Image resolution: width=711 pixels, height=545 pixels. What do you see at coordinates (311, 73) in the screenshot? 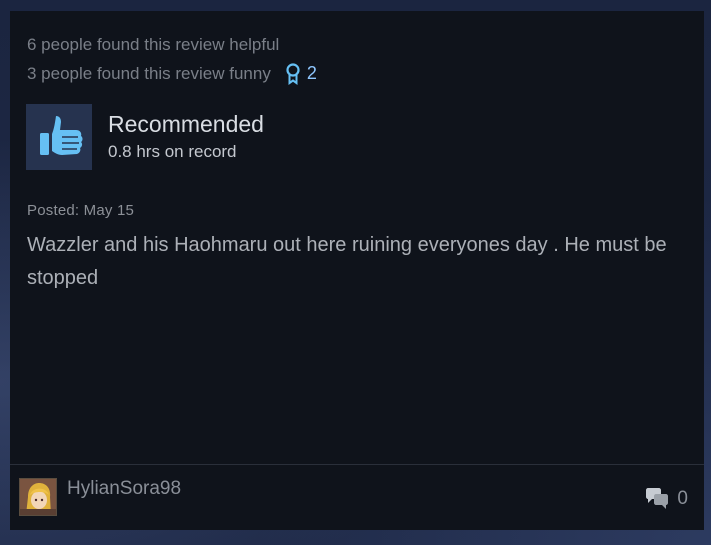
I see `award-count: 2` at bounding box center [311, 73].